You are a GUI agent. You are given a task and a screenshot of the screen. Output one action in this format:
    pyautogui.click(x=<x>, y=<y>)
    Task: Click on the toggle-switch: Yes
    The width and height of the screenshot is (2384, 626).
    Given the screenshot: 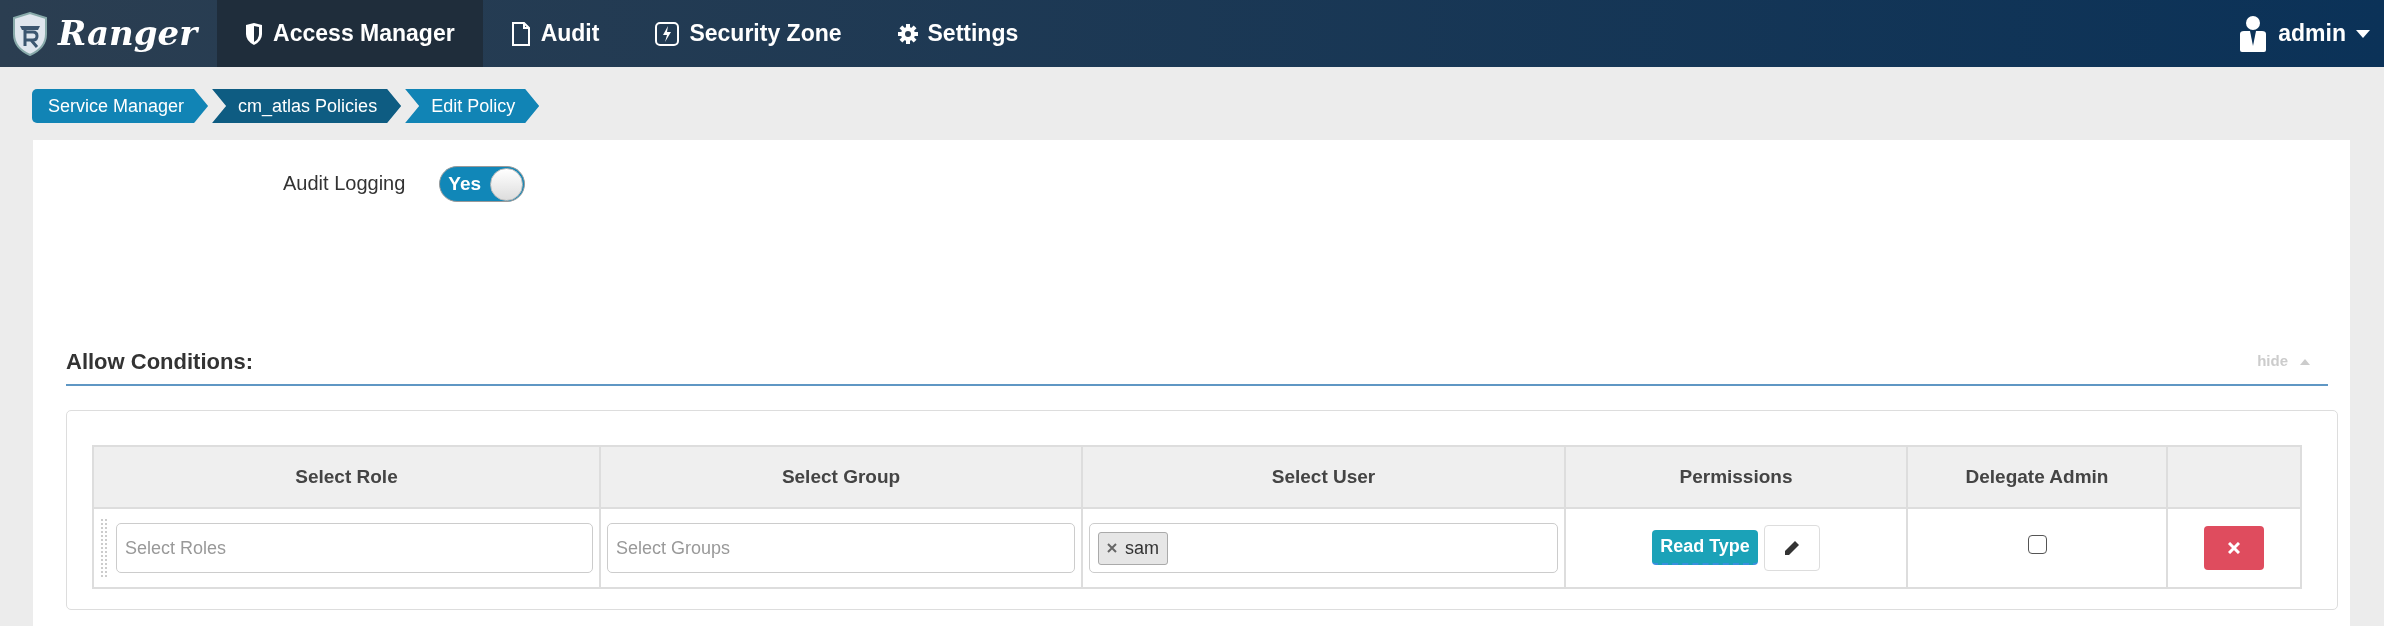 What is the action you would take?
    pyautogui.click(x=482, y=184)
    